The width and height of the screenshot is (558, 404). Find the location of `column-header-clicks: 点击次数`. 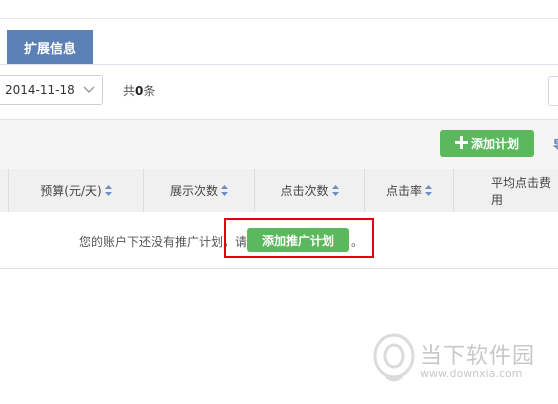

column-header-clicks: 点击次数 is located at coordinates (309, 190).